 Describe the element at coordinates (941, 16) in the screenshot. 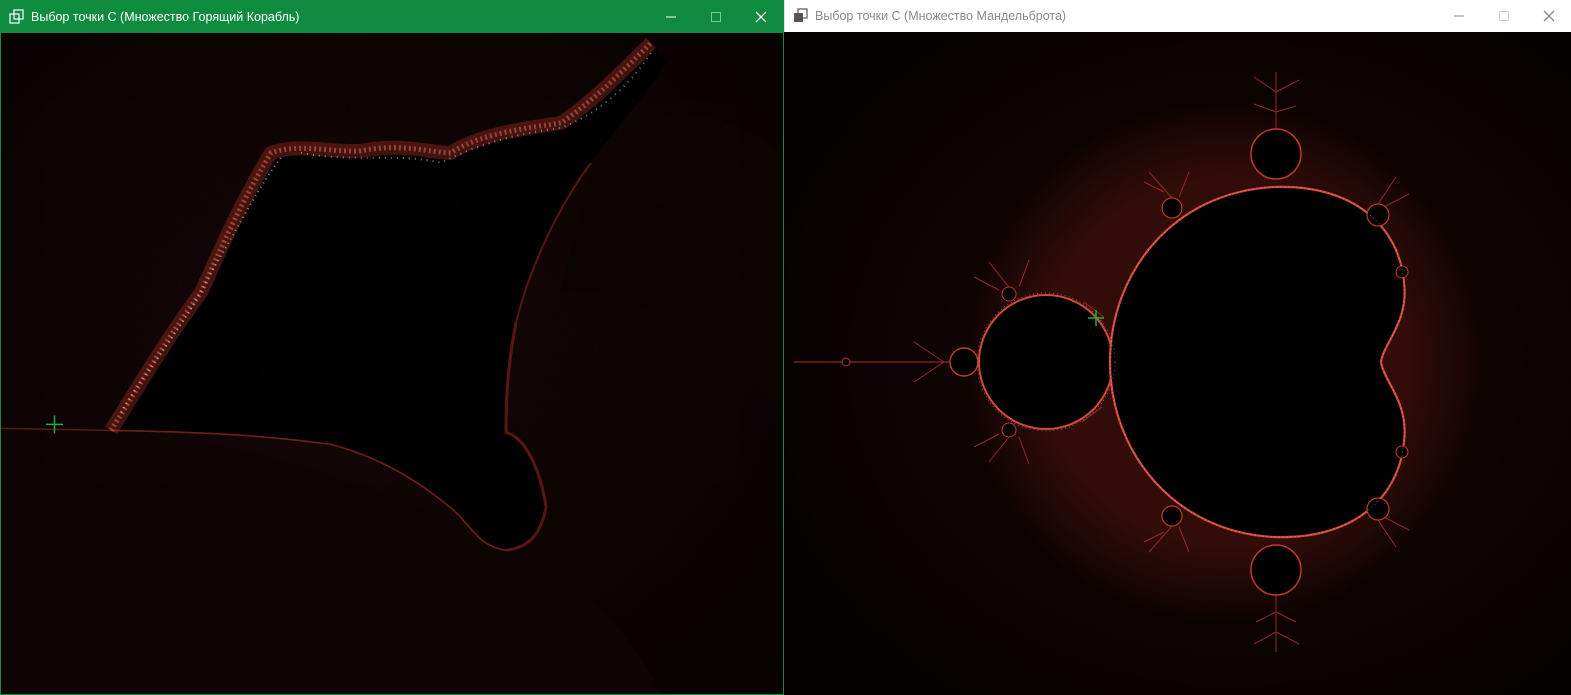

I see `window-title: Выбор точки С (Множество Мандельброта)` at that location.